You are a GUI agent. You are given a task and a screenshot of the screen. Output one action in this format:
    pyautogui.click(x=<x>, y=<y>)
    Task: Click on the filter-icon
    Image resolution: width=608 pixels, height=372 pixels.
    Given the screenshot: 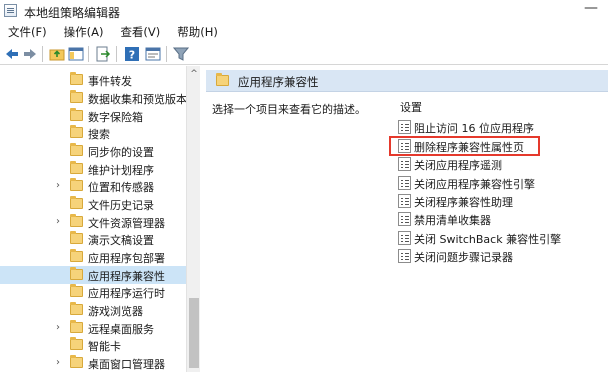 What is the action you would take?
    pyautogui.click(x=181, y=54)
    